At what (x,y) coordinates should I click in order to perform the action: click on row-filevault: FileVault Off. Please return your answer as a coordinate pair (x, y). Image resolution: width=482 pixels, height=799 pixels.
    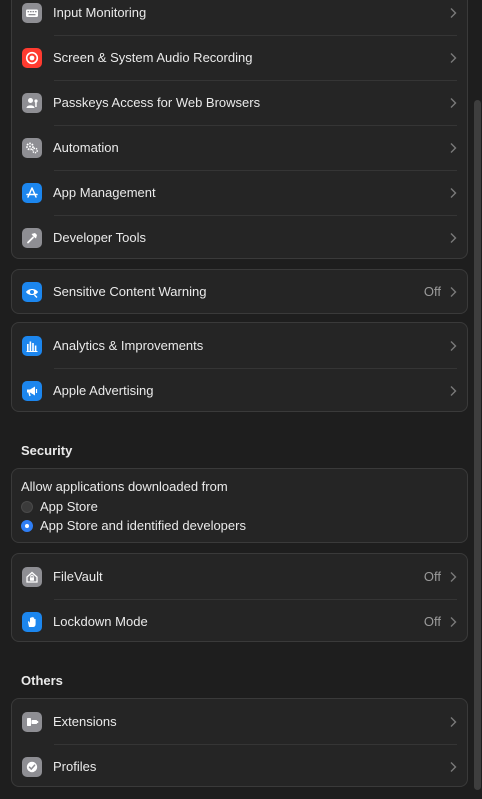
    Looking at the image, I should click on (239, 576).